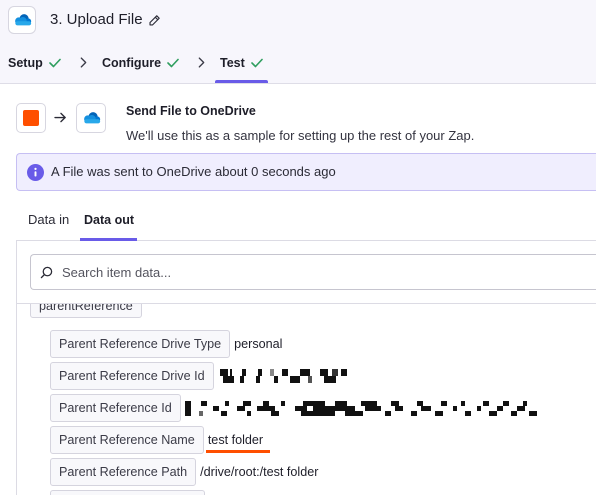 The height and width of the screenshot is (495, 596). Describe the element at coordinates (115, 408) in the screenshot. I see `data-key-chip: Parent Reference Id` at that location.